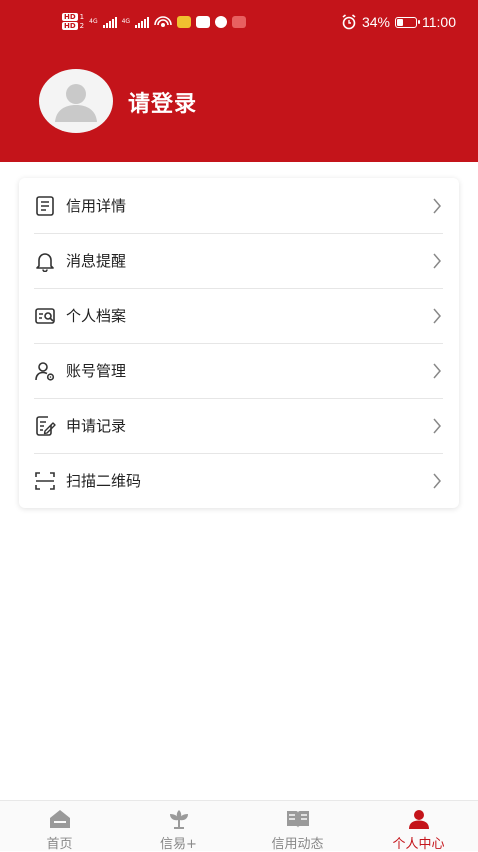 This screenshot has height=852, width=478. What do you see at coordinates (162, 102) in the screenshot?
I see `login-prompt: 请登录` at bounding box center [162, 102].